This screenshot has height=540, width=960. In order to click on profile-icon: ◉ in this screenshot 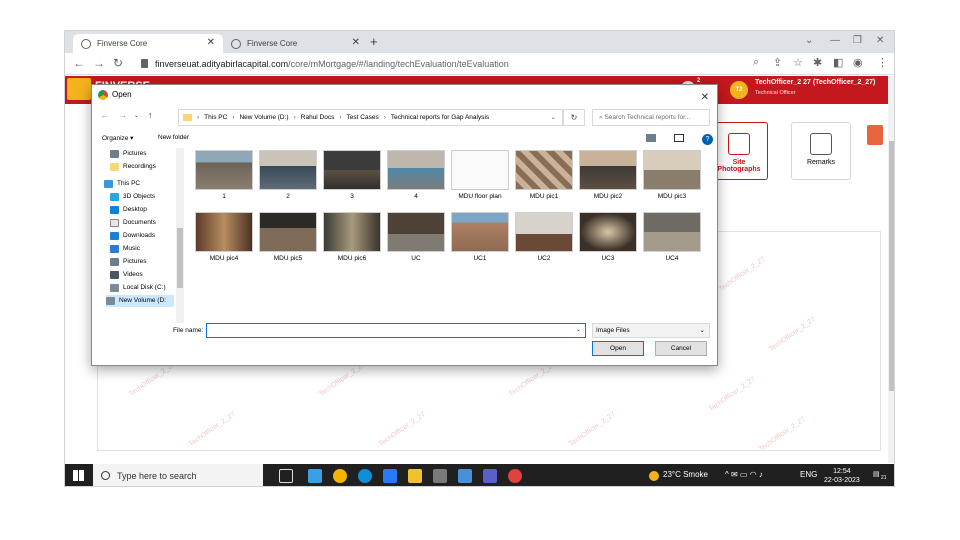, I will do `click(858, 62)`.